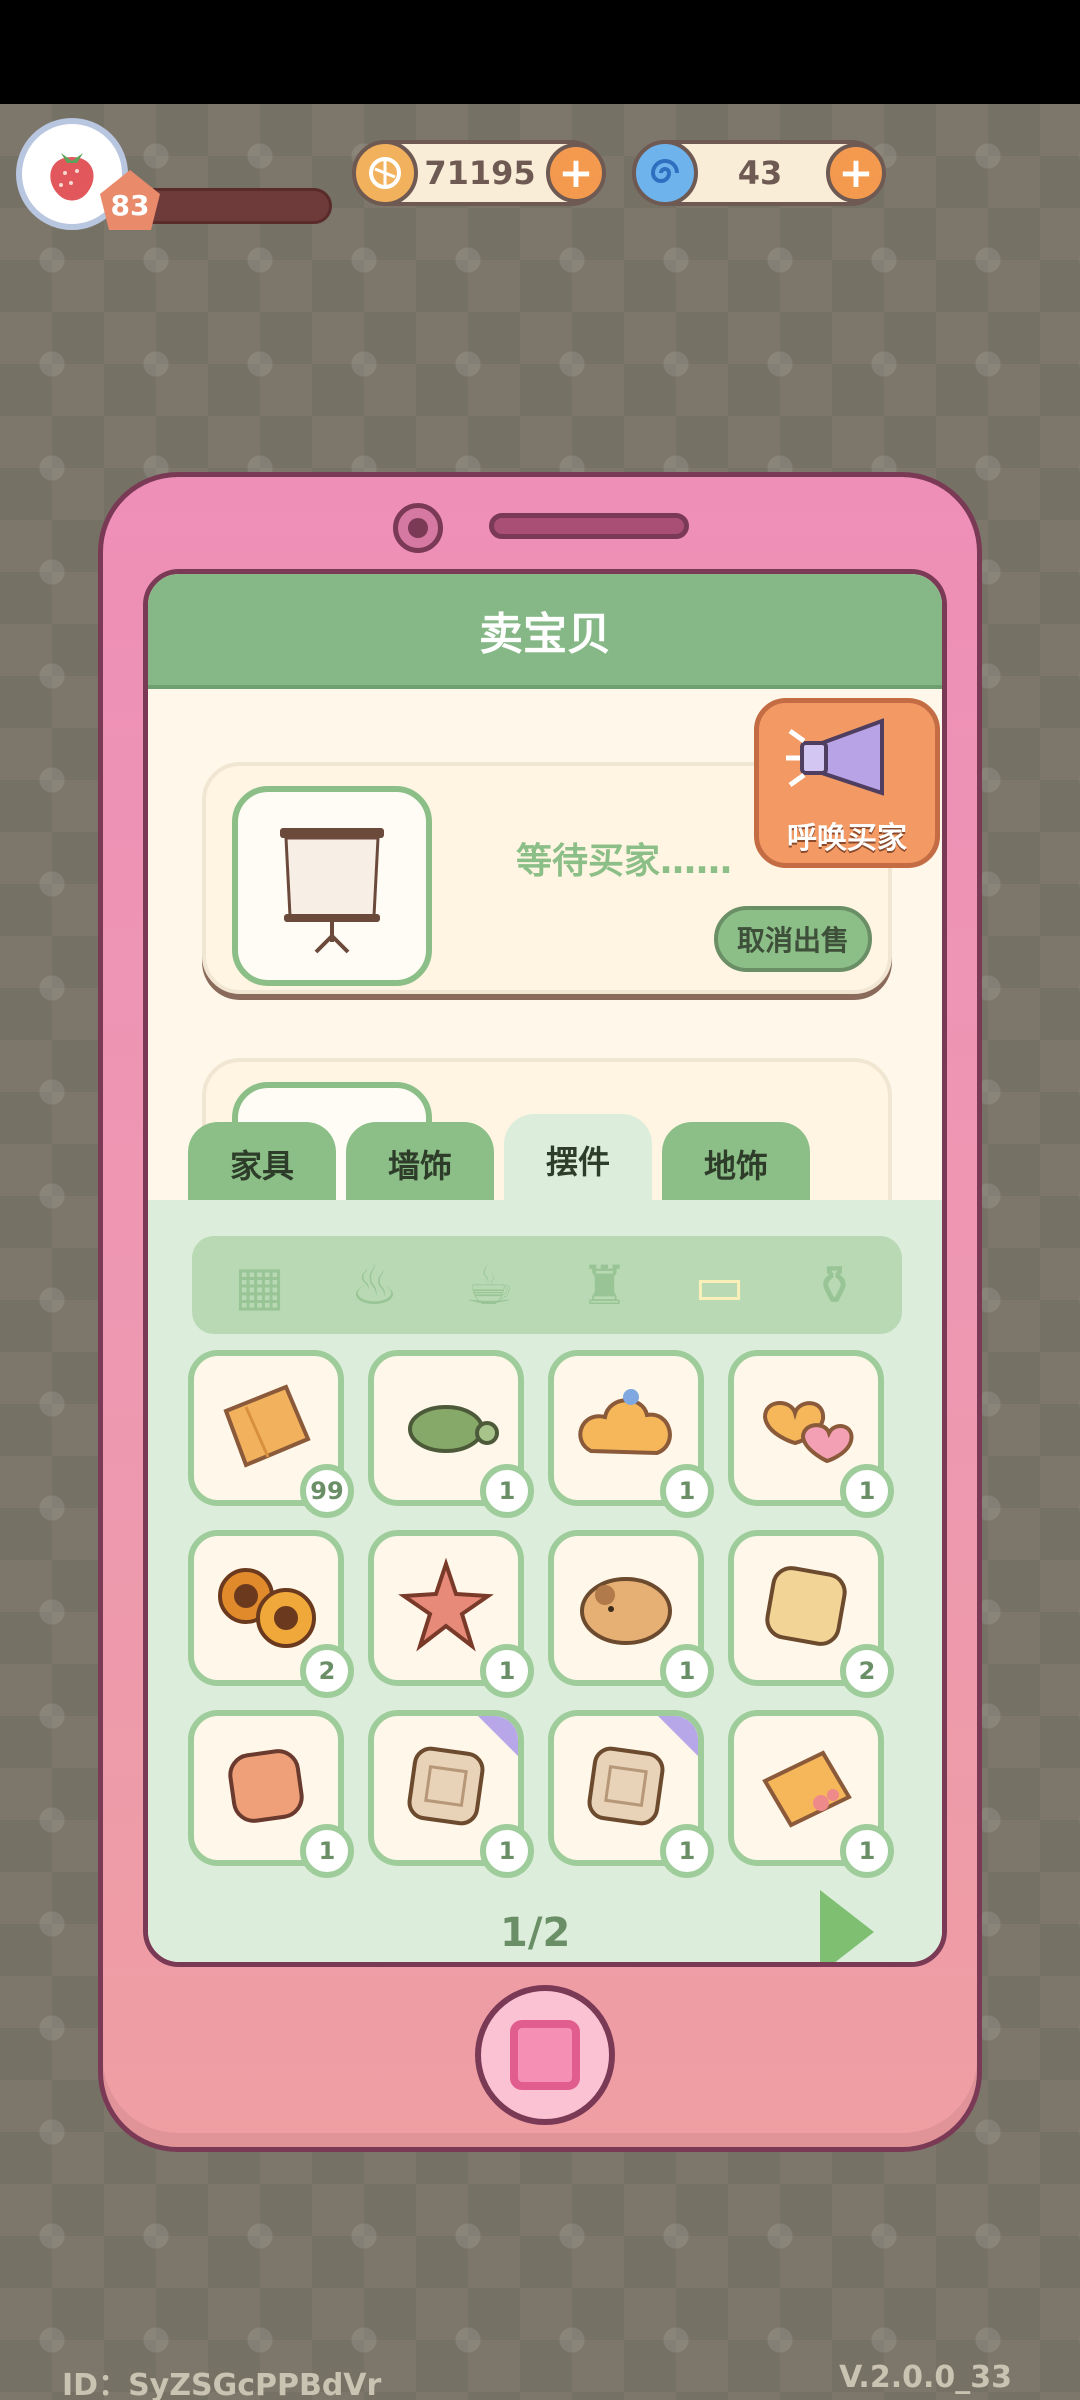 The height and width of the screenshot is (2400, 1080). I want to click on tab-floor-decor: 地饰, so click(736, 1164).